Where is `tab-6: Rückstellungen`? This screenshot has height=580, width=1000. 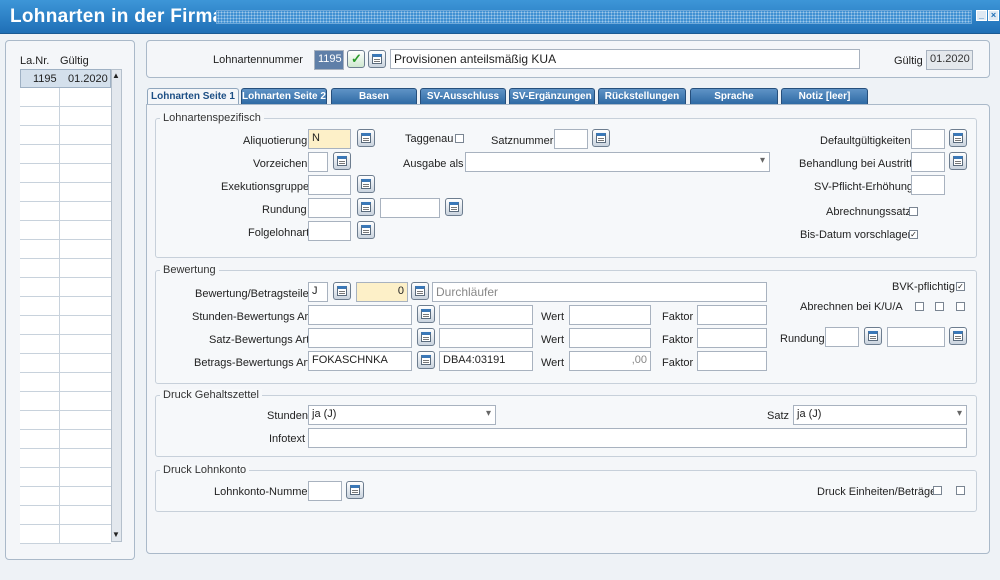
tab-6: Rückstellungen is located at coordinates (642, 96).